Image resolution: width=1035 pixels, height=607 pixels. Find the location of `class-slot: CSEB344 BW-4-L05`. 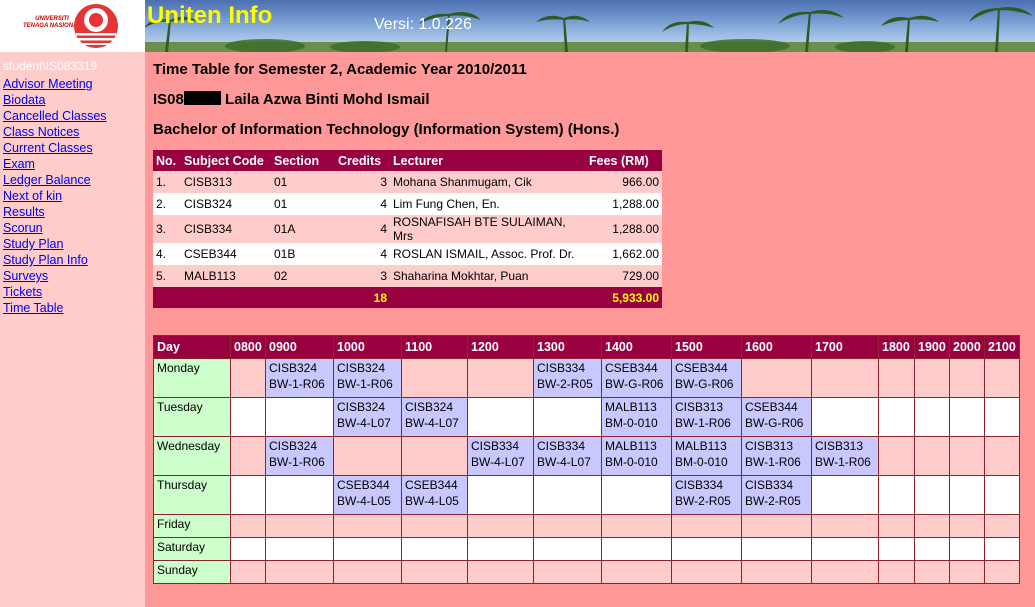

class-slot: CSEB344 BW-4-L05 is located at coordinates (367, 495).